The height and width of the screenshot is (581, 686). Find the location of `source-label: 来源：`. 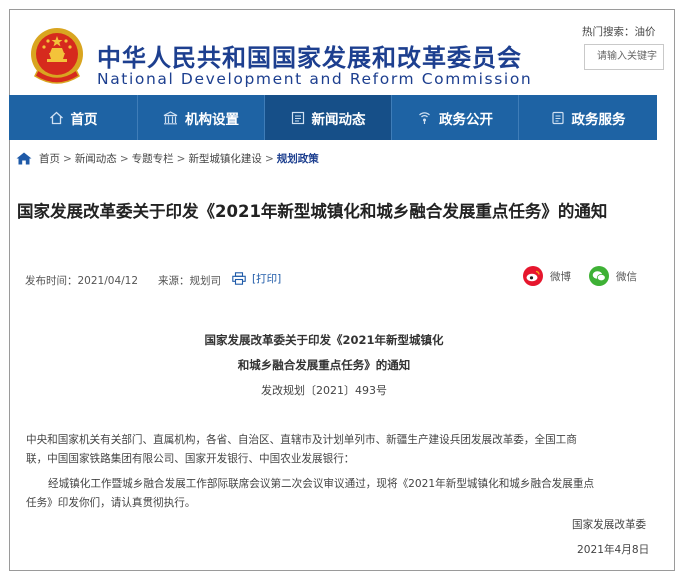

source-label: 来源： is located at coordinates (174, 281).